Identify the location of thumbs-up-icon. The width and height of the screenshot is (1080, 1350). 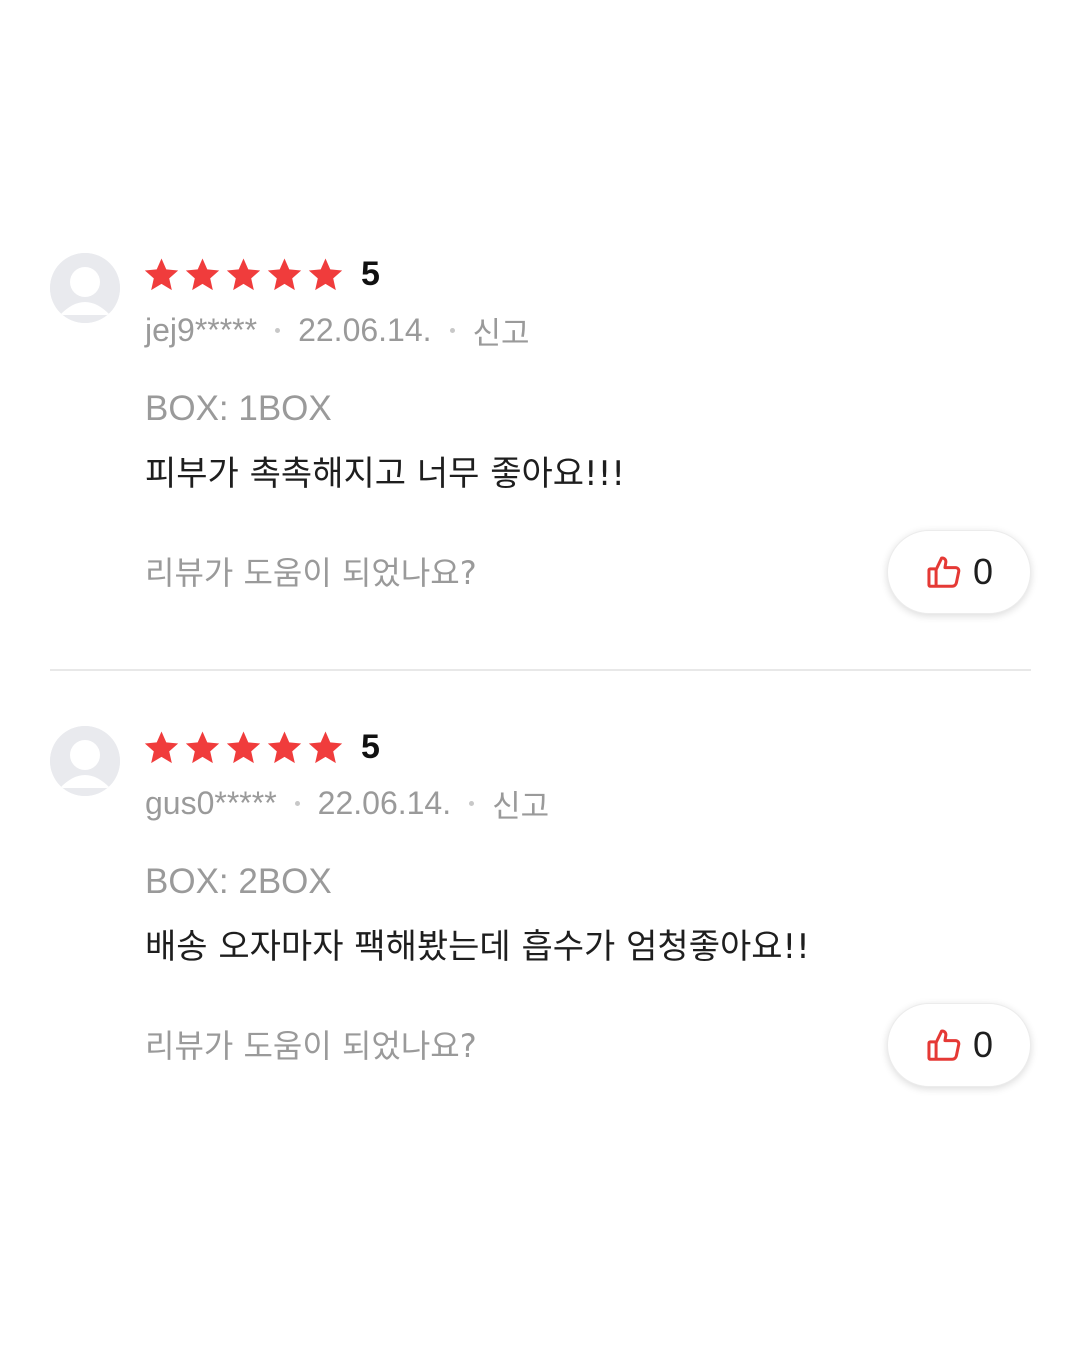
(944, 1045).